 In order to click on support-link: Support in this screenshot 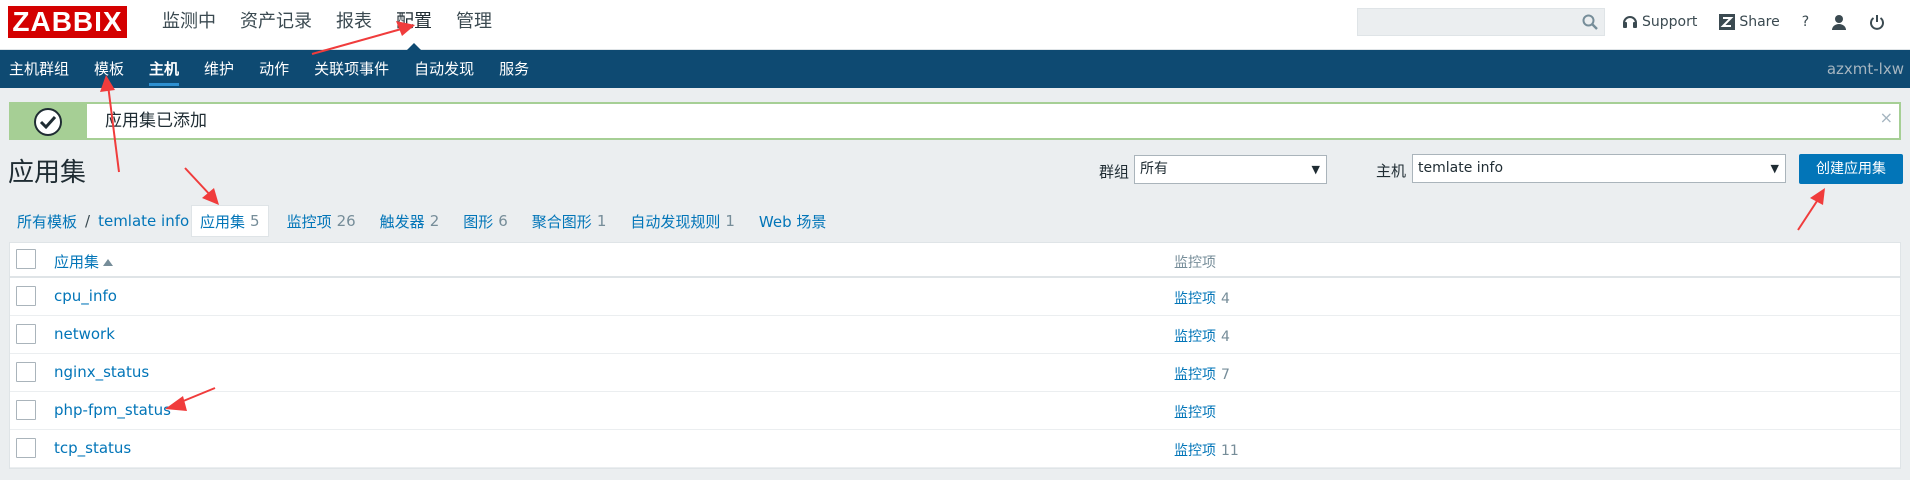, I will do `click(1659, 22)`.